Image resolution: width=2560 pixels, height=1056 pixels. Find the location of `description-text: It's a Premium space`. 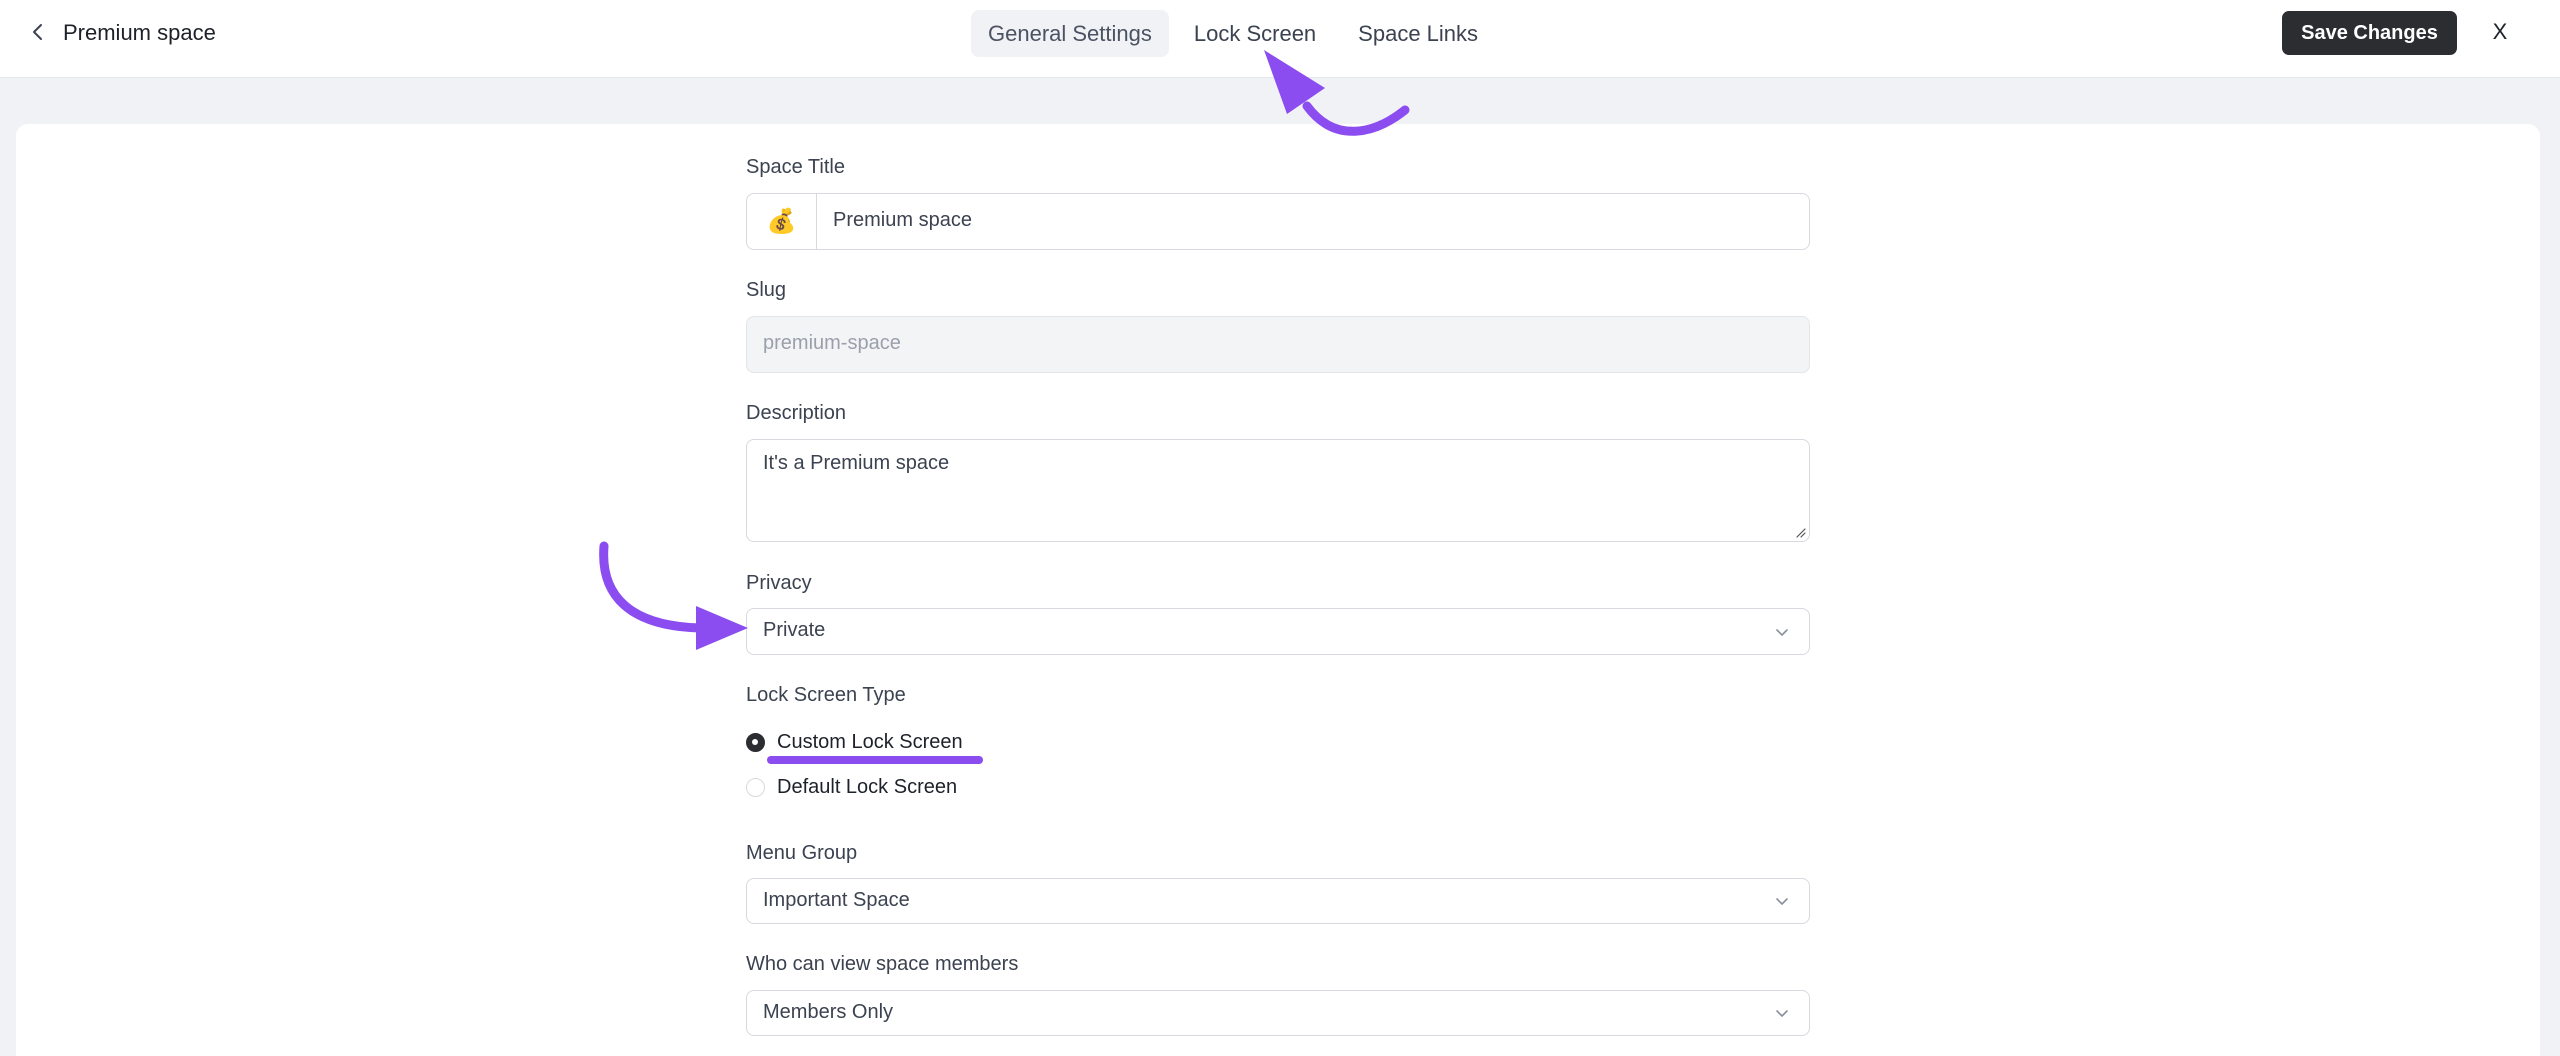

description-text: It's a Premium space is located at coordinates (856, 463).